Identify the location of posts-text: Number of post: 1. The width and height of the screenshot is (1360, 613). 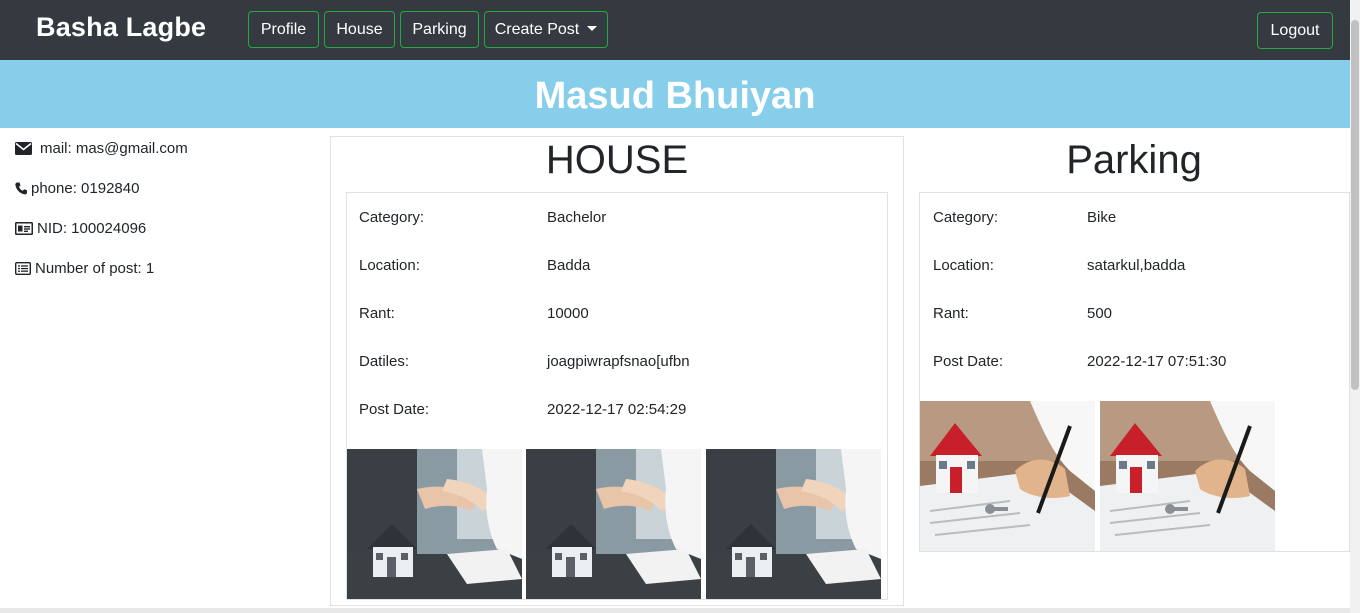
(95, 268).